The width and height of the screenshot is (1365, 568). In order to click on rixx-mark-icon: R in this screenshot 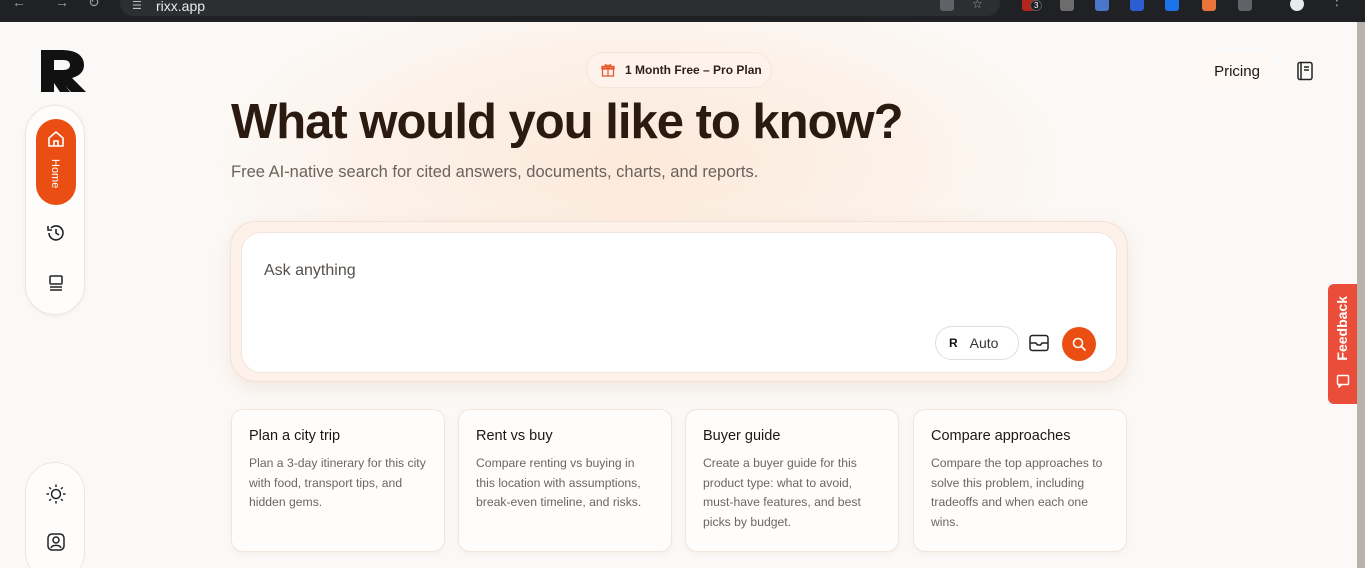, I will do `click(953, 343)`.